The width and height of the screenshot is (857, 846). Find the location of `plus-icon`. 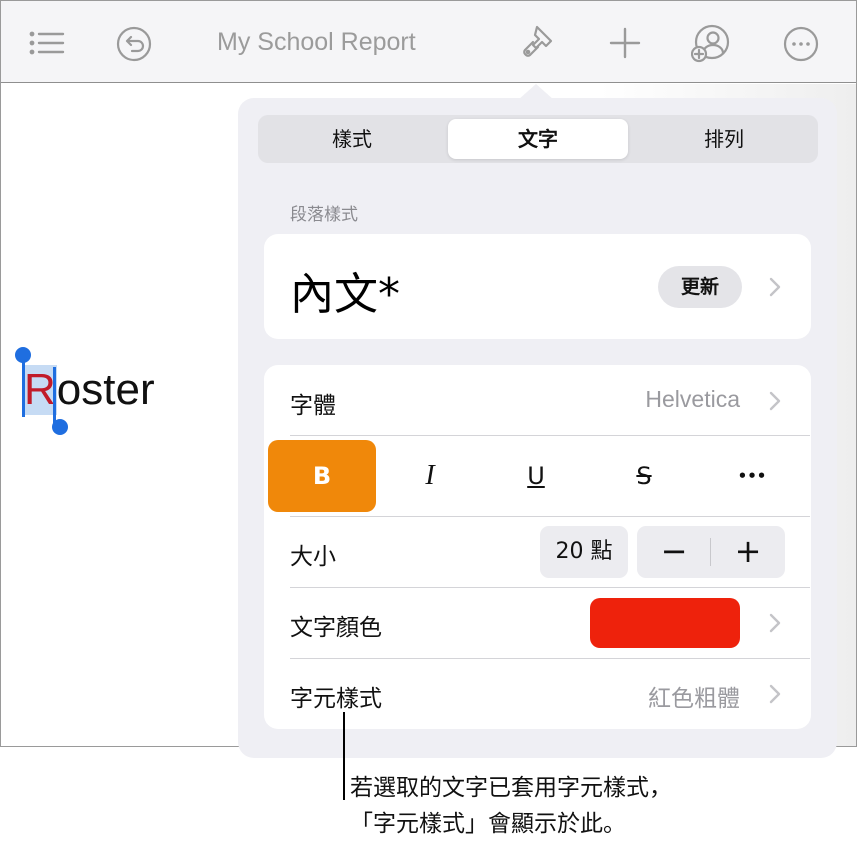

plus-icon is located at coordinates (625, 43).